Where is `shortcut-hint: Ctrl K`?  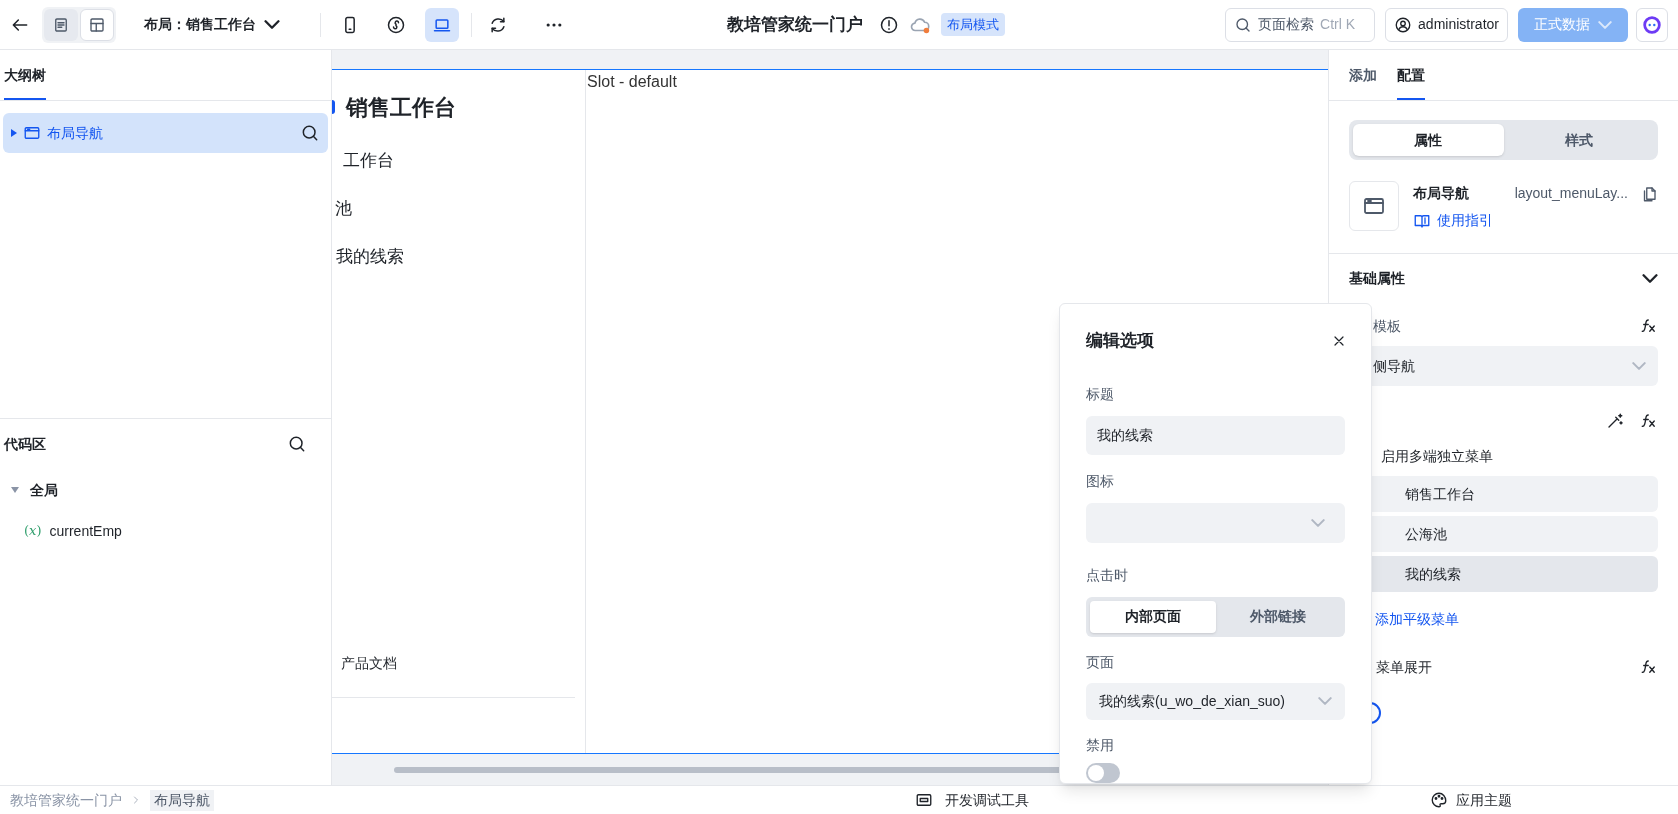 shortcut-hint: Ctrl K is located at coordinates (1338, 24).